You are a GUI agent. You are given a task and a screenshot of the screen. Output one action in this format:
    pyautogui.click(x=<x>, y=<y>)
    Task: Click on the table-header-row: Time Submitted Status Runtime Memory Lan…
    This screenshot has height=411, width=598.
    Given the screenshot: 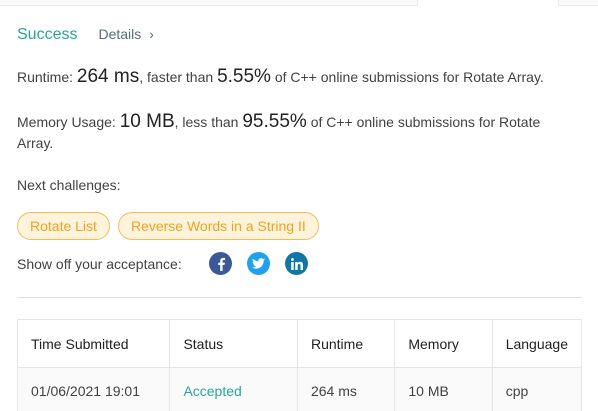 What is the action you would take?
    pyautogui.click(x=299, y=343)
    